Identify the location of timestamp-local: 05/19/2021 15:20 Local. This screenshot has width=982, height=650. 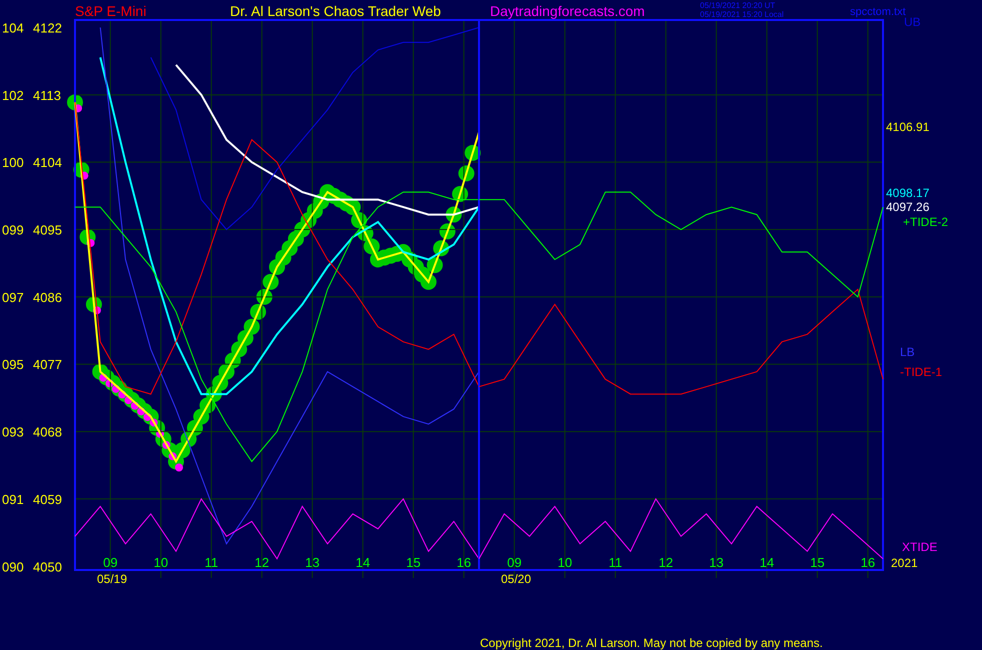
(742, 14).